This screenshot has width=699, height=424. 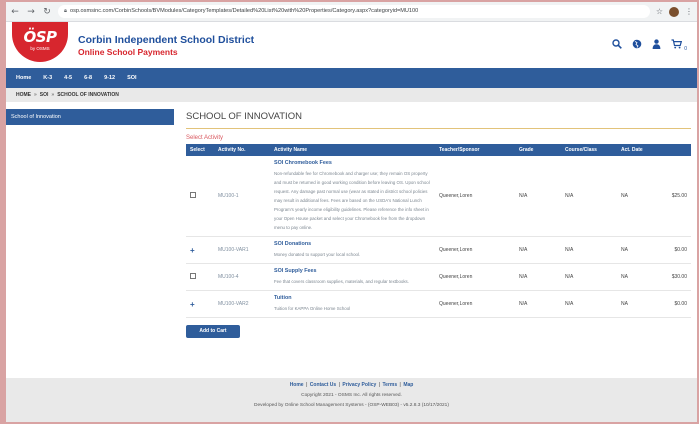 What do you see at coordinates (23, 95) in the screenshot?
I see `breadcrumb-home: HOME` at bounding box center [23, 95].